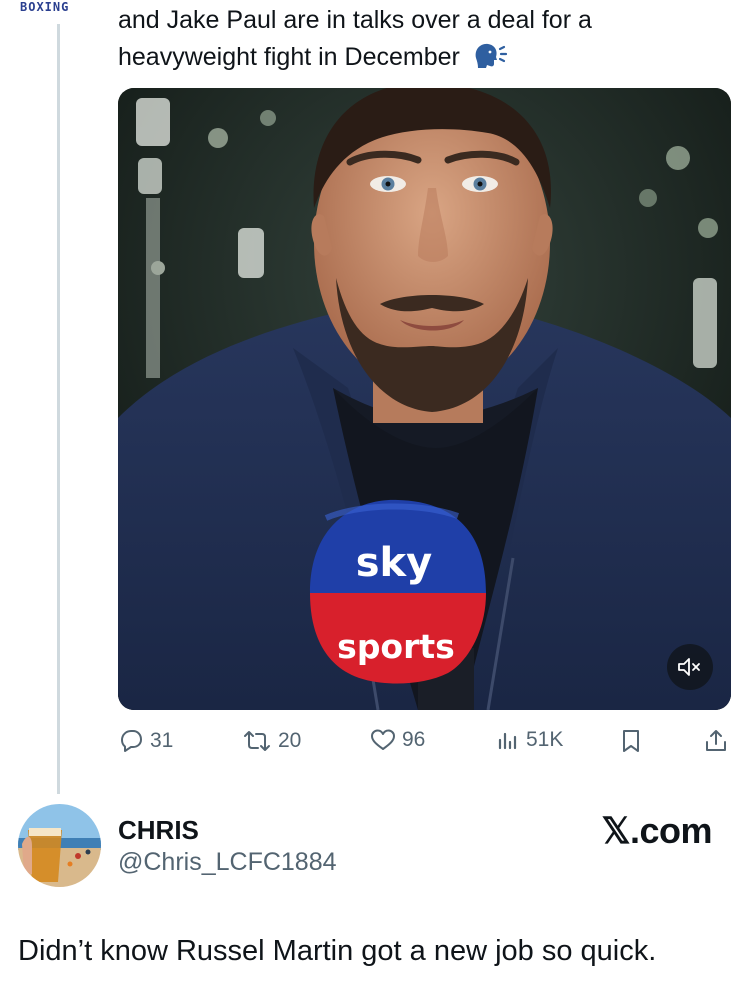 Image resolution: width=750 pixels, height=1001 pixels. What do you see at coordinates (383, 740) in the screenshot?
I see `heart-icon` at bounding box center [383, 740].